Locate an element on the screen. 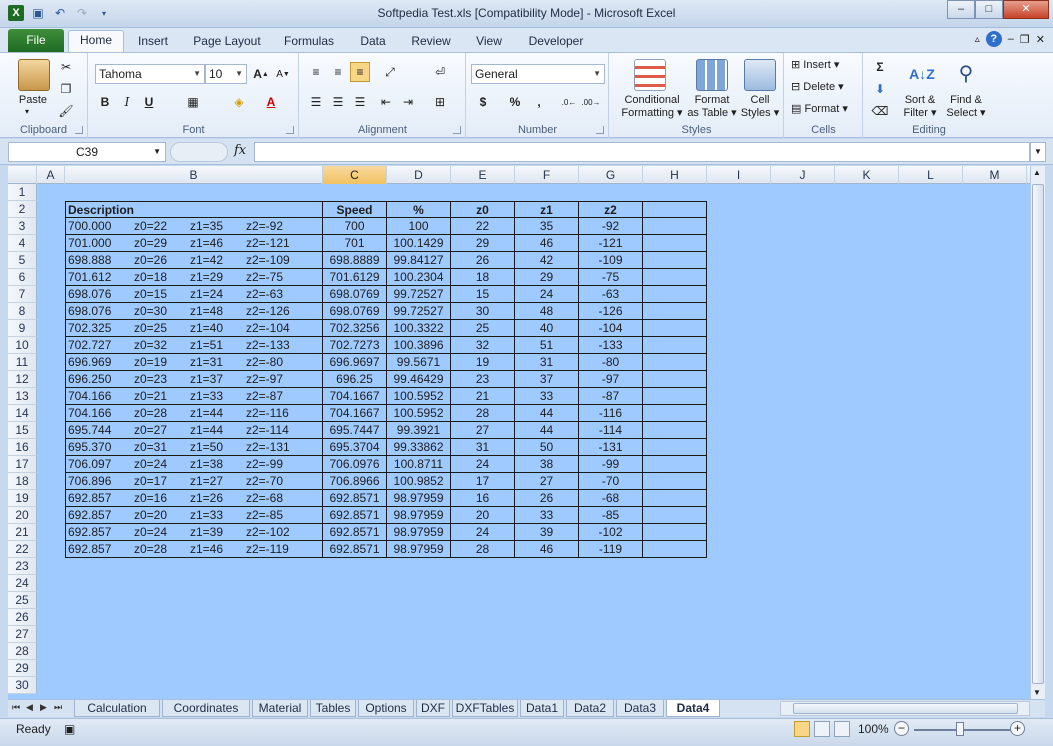 The width and height of the screenshot is (1053, 746). horizontal-scrollbar is located at coordinates (905, 708).